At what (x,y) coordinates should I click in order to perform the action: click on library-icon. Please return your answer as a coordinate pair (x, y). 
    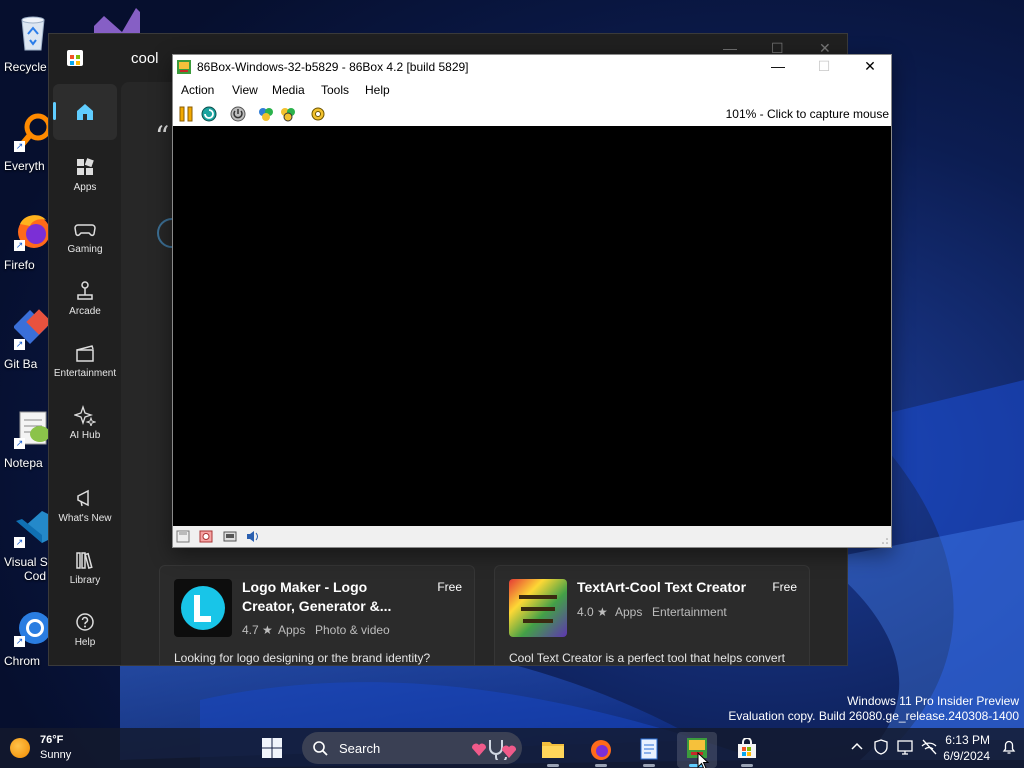
    Looking at the image, I should click on (84, 560).